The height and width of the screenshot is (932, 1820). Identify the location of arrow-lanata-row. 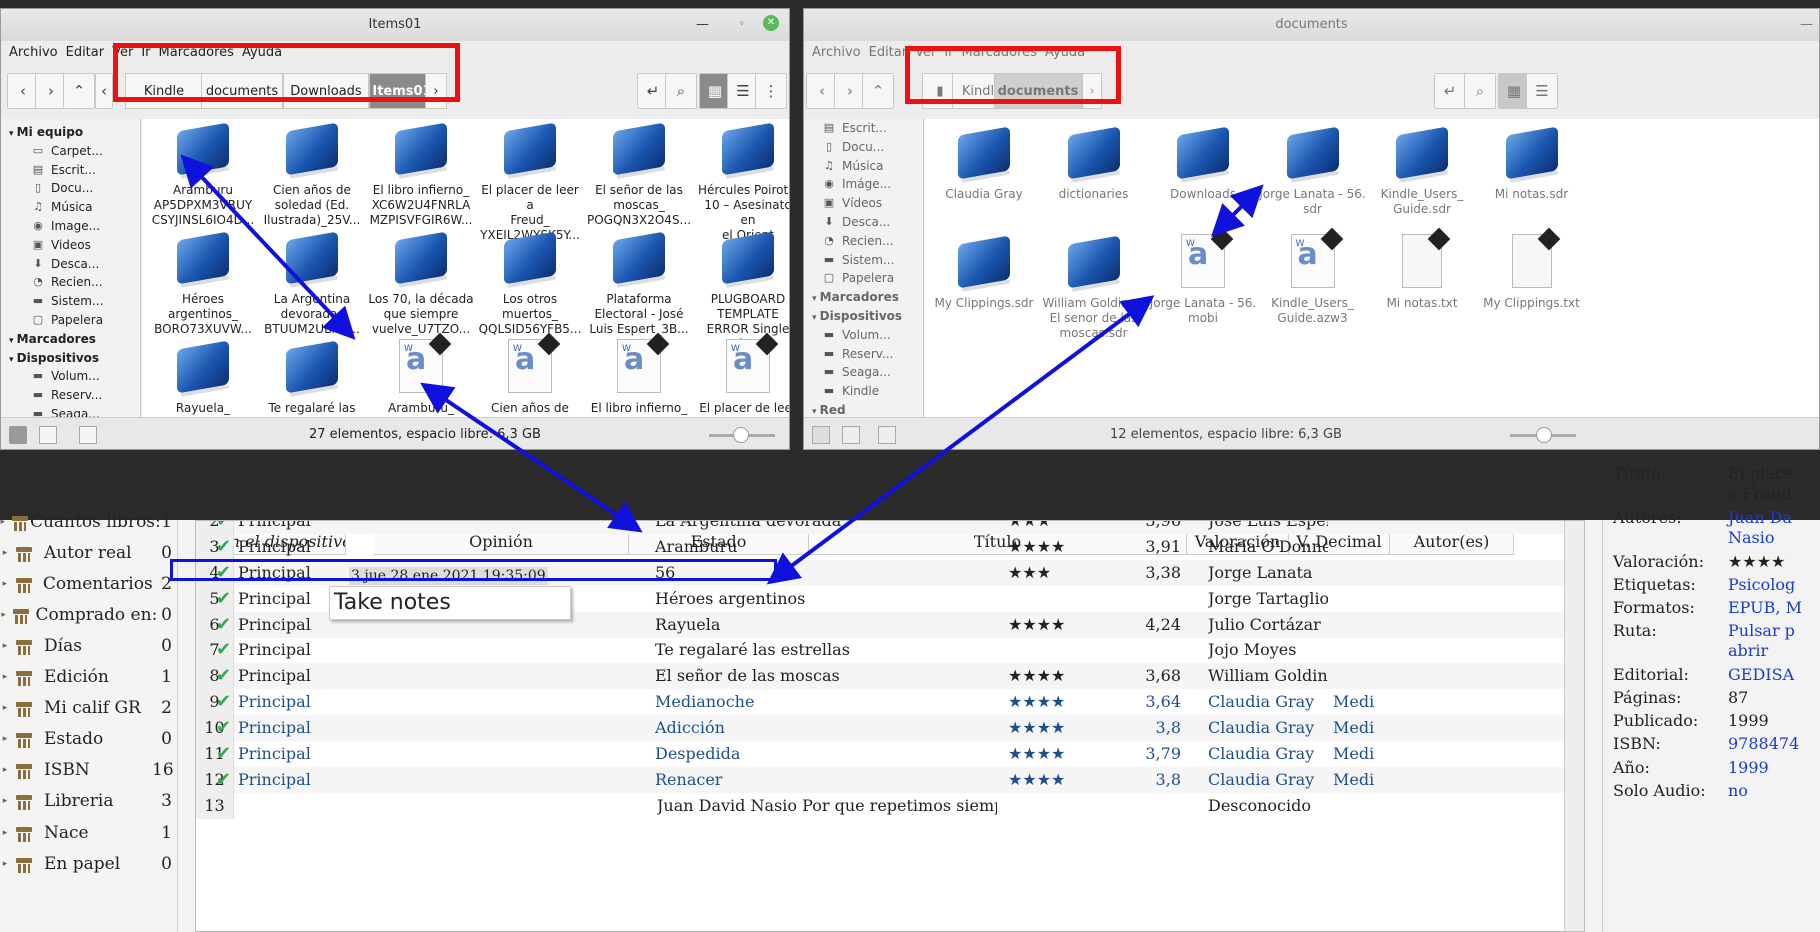
(960, 440).